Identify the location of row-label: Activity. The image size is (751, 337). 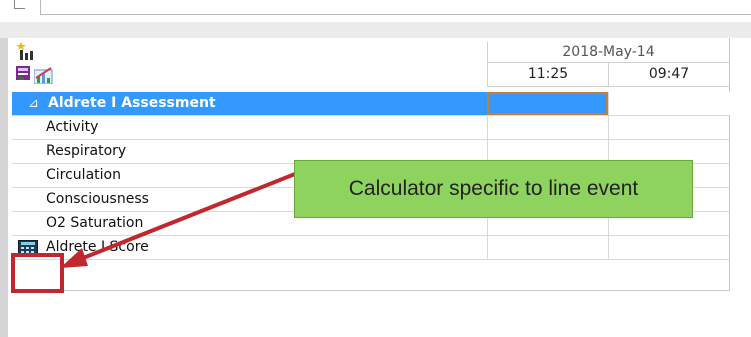
(72, 127).